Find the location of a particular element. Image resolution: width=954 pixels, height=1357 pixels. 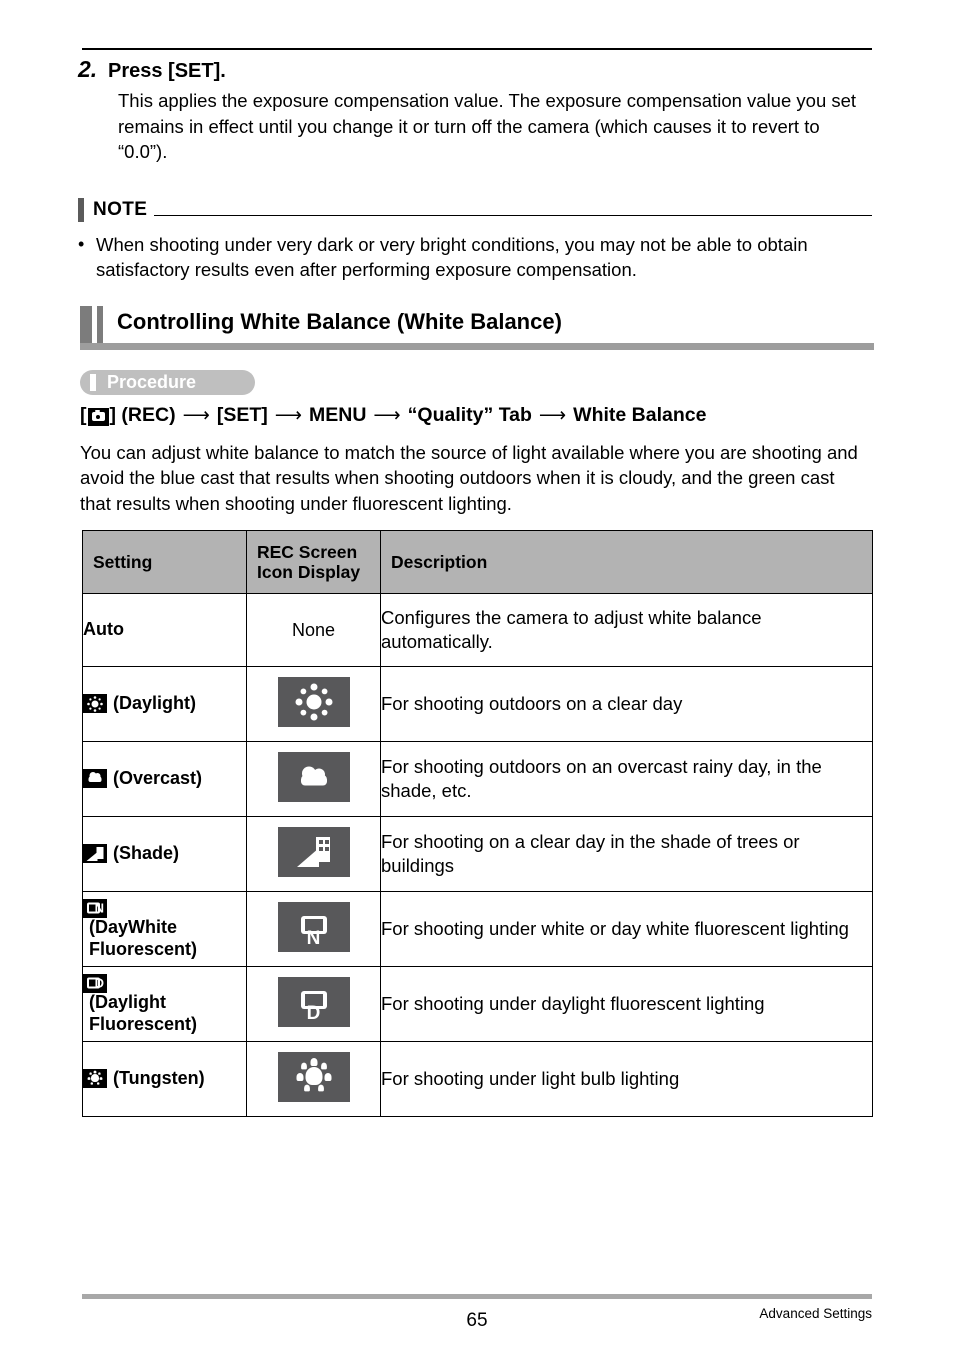

cell-setting: (Daylight) is located at coordinates (164, 704).